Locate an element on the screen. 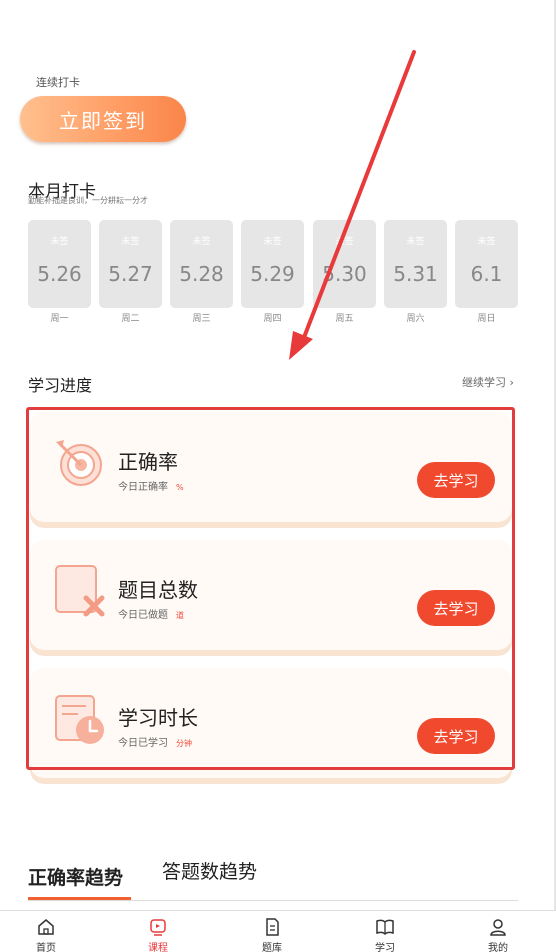 The image size is (556, 952). bottom-nav: 首页 课程 题库 学习 我的 is located at coordinates (278, 931).